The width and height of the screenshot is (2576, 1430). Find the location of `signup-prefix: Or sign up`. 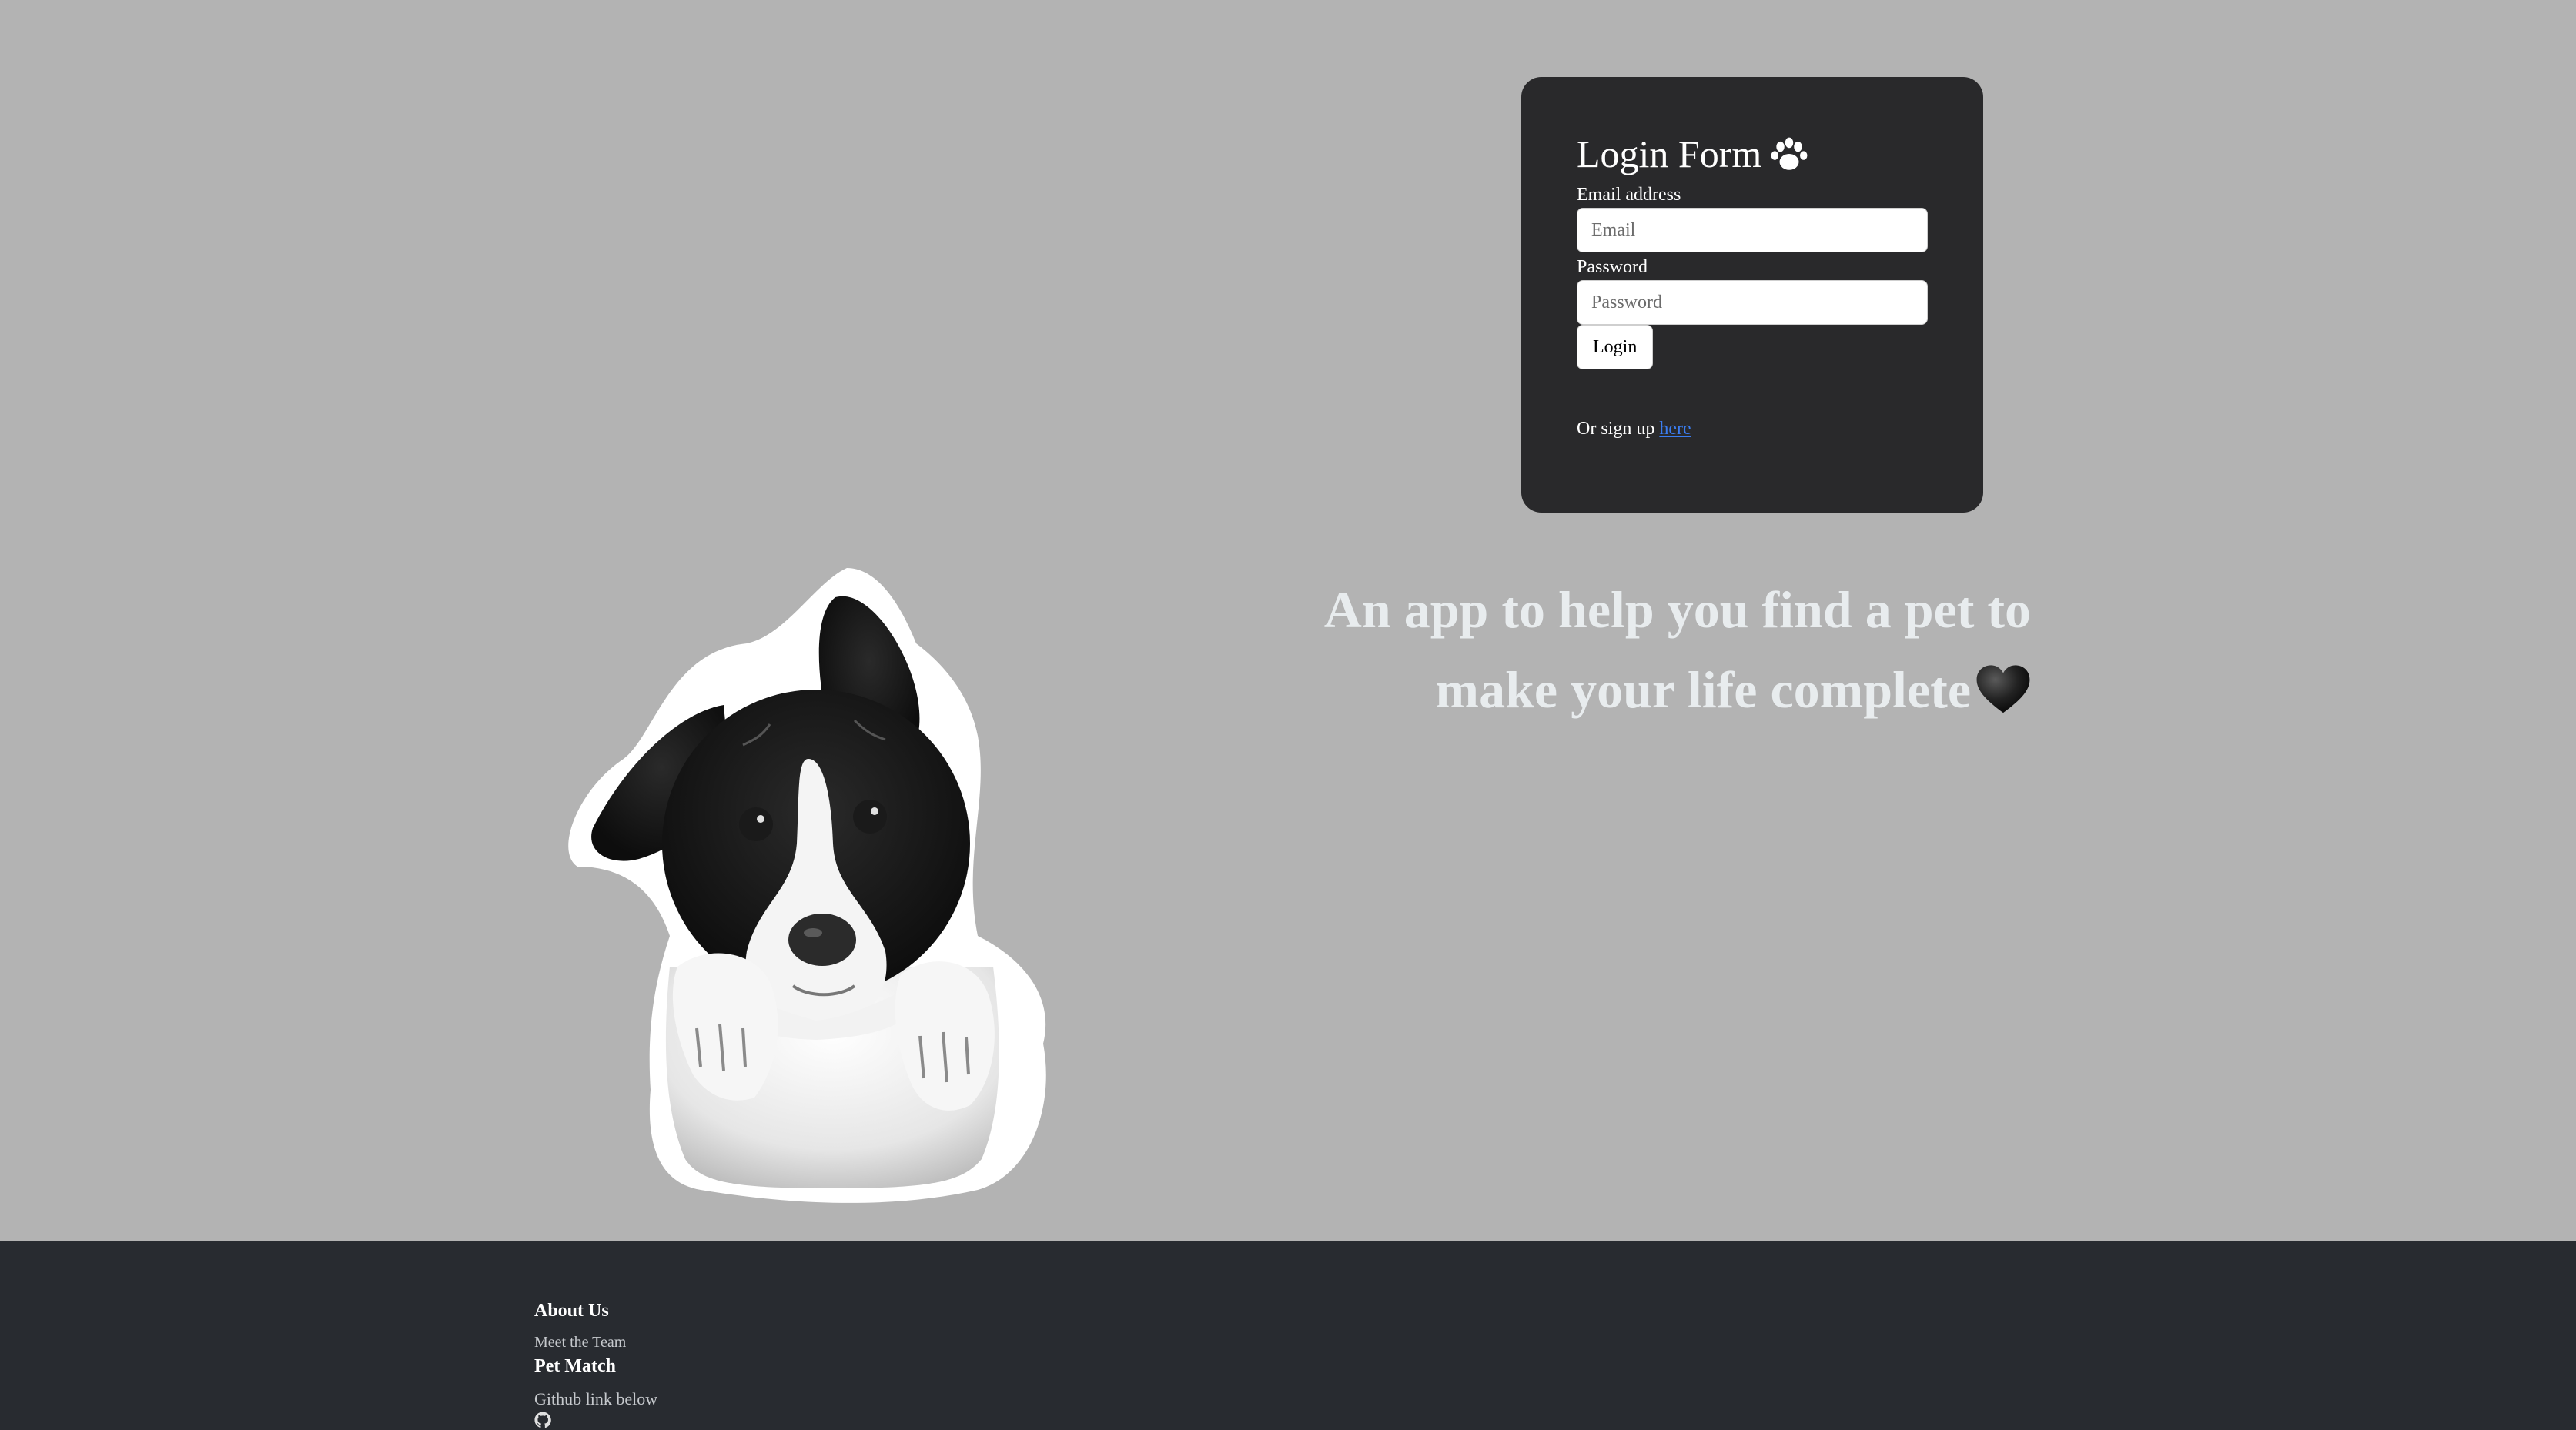

signup-prefix: Or sign up is located at coordinates (1616, 429).